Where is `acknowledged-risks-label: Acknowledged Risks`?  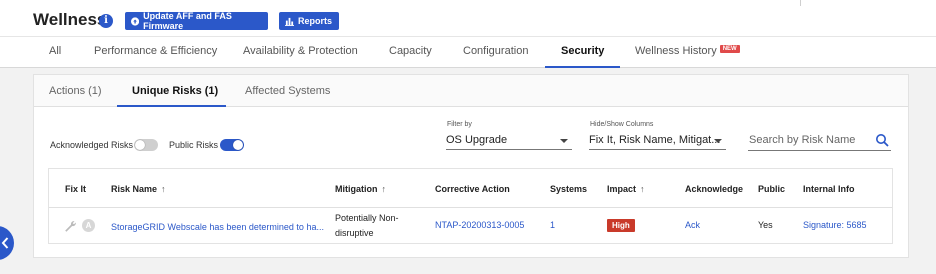 acknowledged-risks-label: Acknowledged Risks is located at coordinates (92, 145).